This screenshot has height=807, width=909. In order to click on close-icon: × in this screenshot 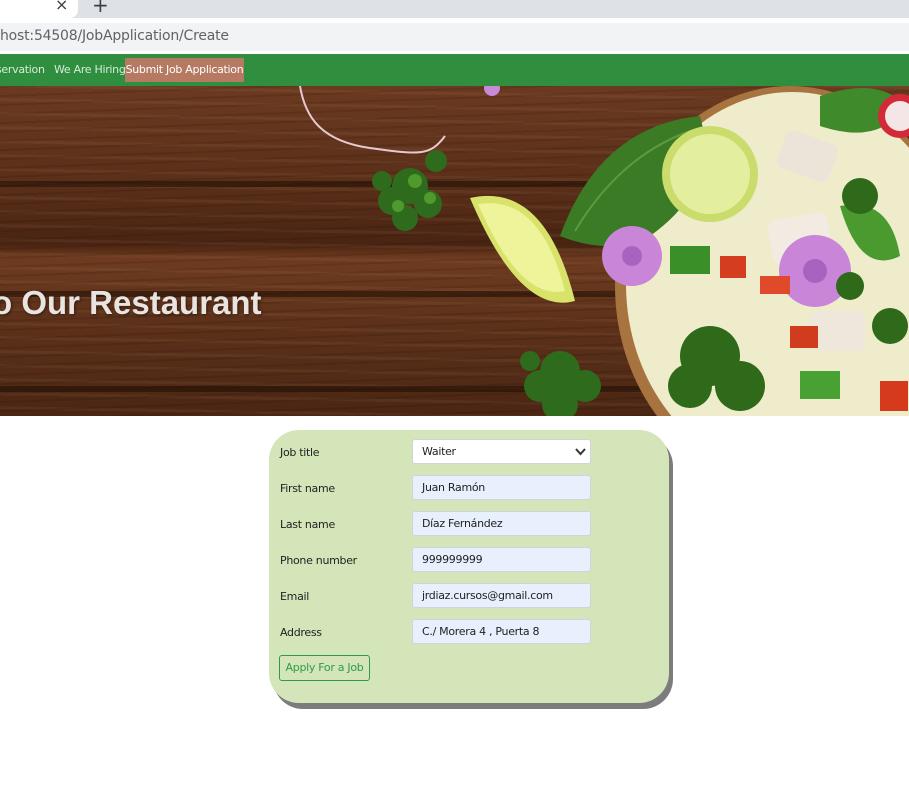, I will do `click(61, 7)`.